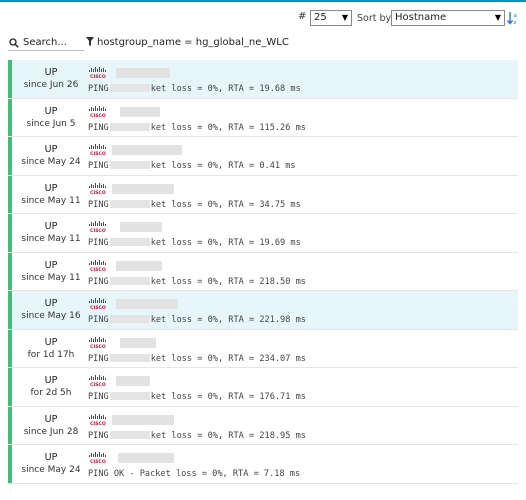 The width and height of the screenshot is (526, 500). What do you see at coordinates (193, 42) in the screenshot?
I see `filter-text: hostgroup_name = hg_global_ne_WLC` at bounding box center [193, 42].